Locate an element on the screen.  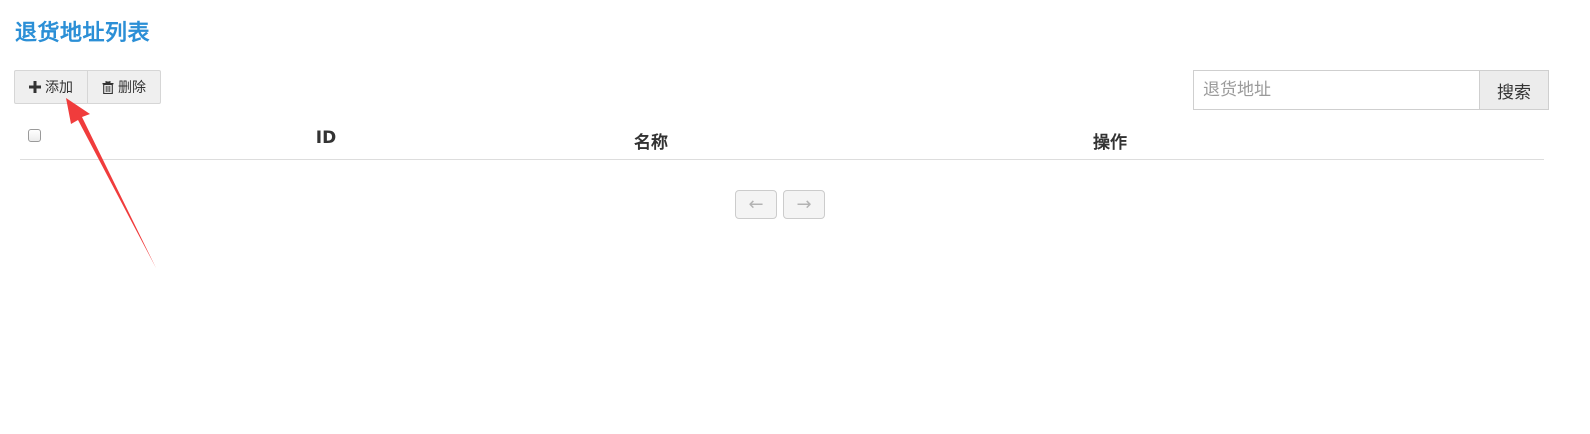
page-title: 退货地址列表 is located at coordinates (83, 33).